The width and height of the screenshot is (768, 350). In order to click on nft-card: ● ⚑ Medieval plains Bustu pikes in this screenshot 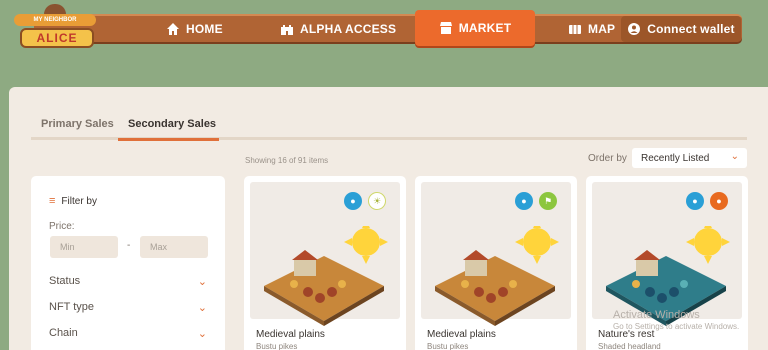, I will do `click(496, 263)`.